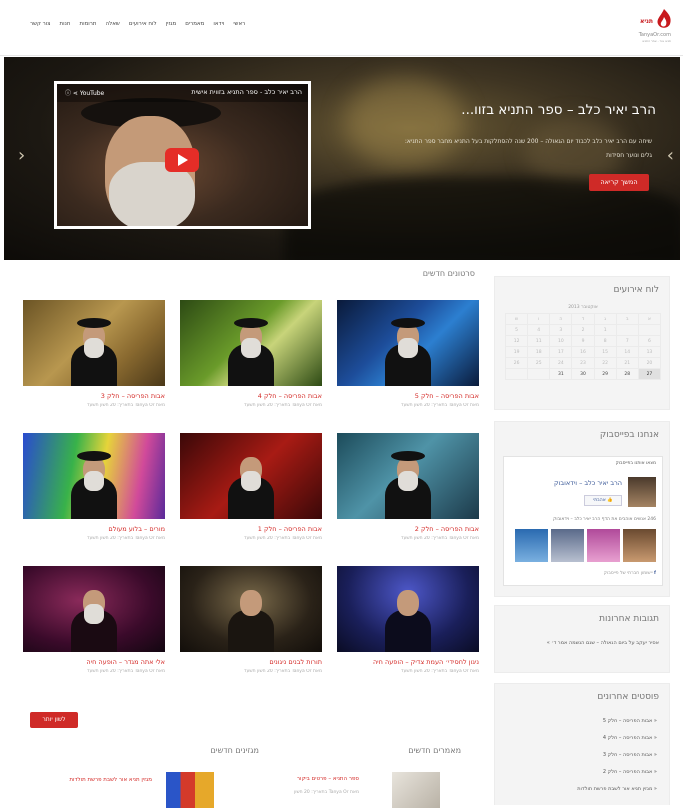 The height and width of the screenshot is (808, 683). I want to click on nav-item-articles: מאמרים, so click(194, 24).